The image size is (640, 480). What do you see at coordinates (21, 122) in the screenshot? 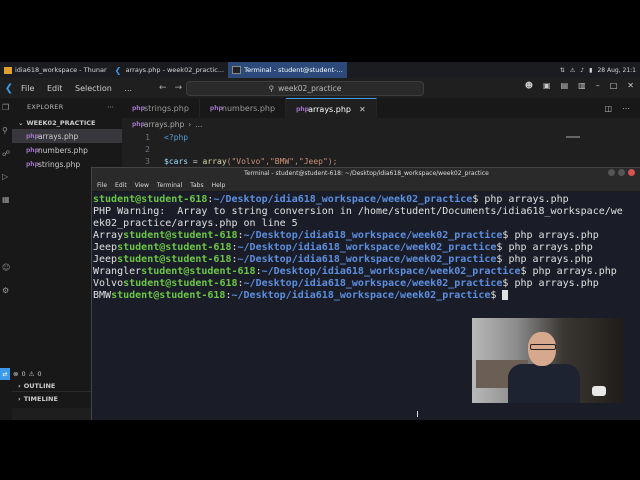
I see `chevron-down-icon: ⌄` at bounding box center [21, 122].